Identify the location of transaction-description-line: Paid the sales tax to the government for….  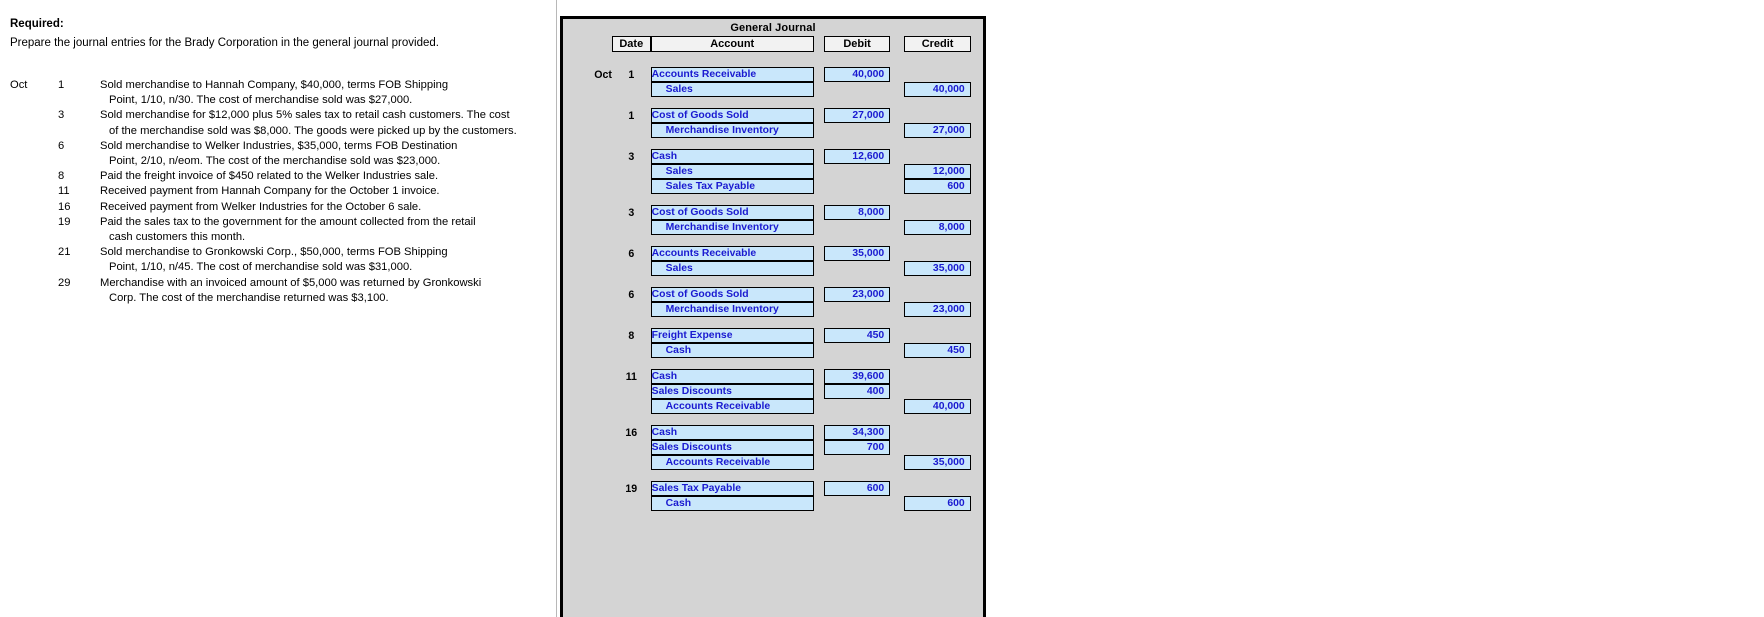
(288, 221).